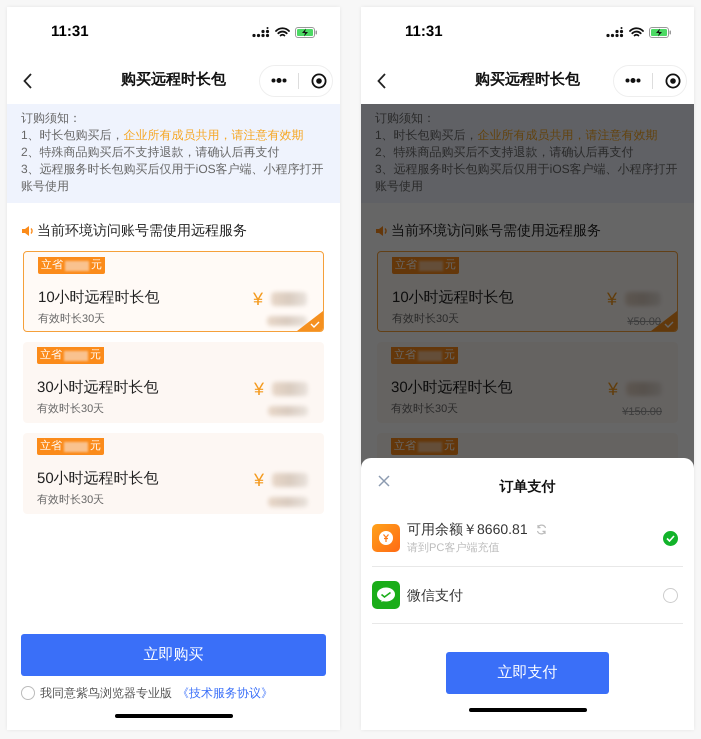 The image size is (701, 739). What do you see at coordinates (386, 538) in the screenshot?
I see `coin-wallet-icon` at bounding box center [386, 538].